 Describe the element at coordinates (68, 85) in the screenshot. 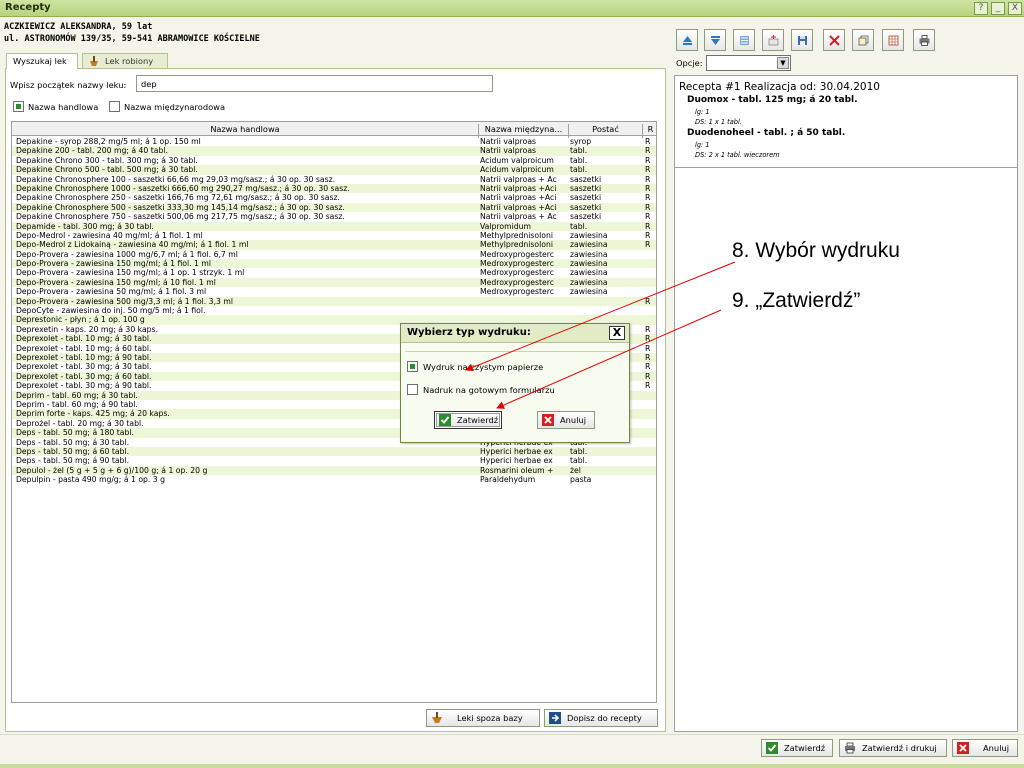

I see `search-label: Wpisz początek nazwy leku:` at that location.